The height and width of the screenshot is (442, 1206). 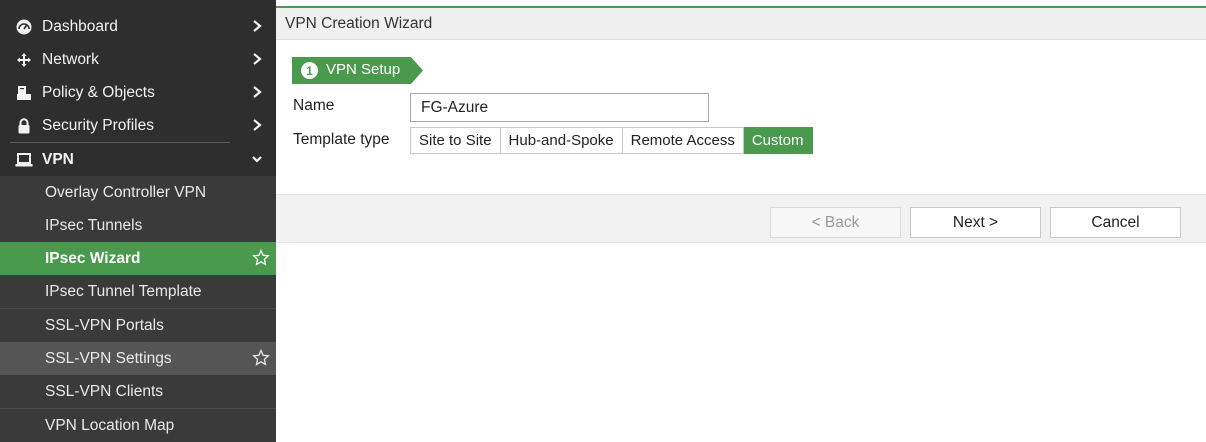 I want to click on sidebar-item-label: Security Profiles, so click(x=98, y=125).